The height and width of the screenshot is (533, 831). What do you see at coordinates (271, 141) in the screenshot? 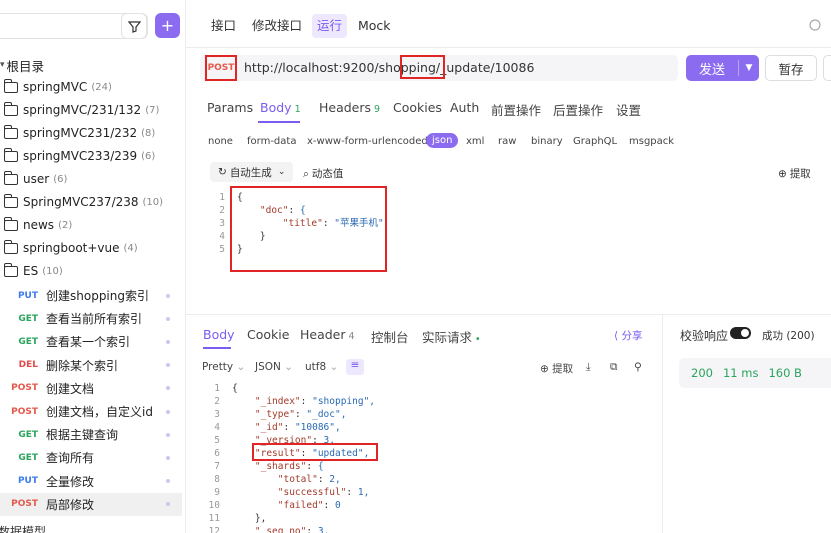
I see `body-type-option: form-data` at bounding box center [271, 141].